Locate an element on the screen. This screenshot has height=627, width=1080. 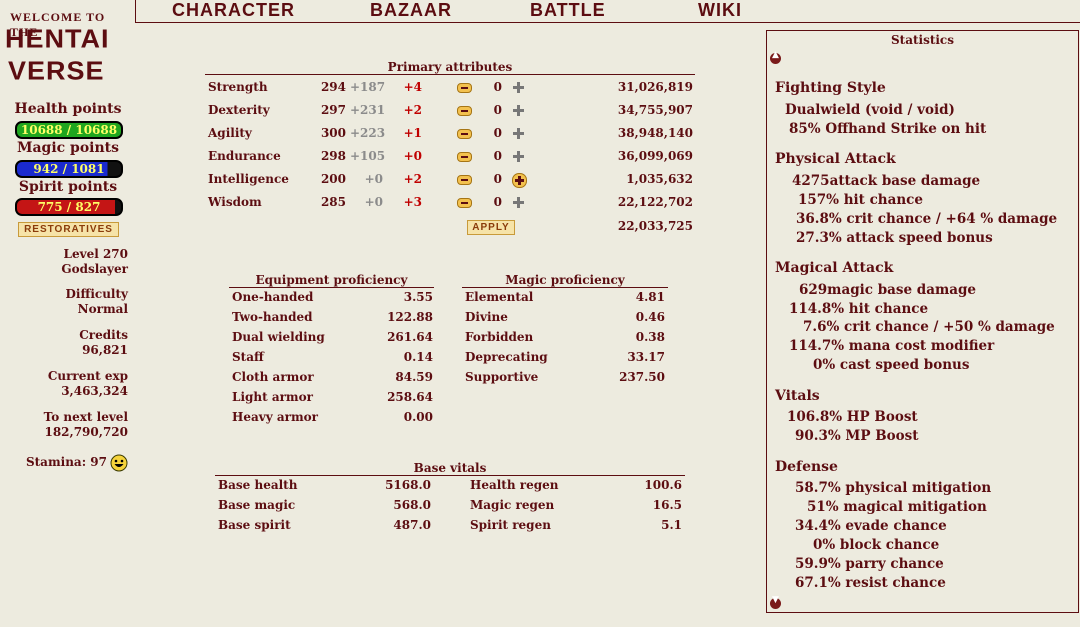
top-nav: CHARACTER BAZAAR BATTLE WIKI is located at coordinates (607, 11).